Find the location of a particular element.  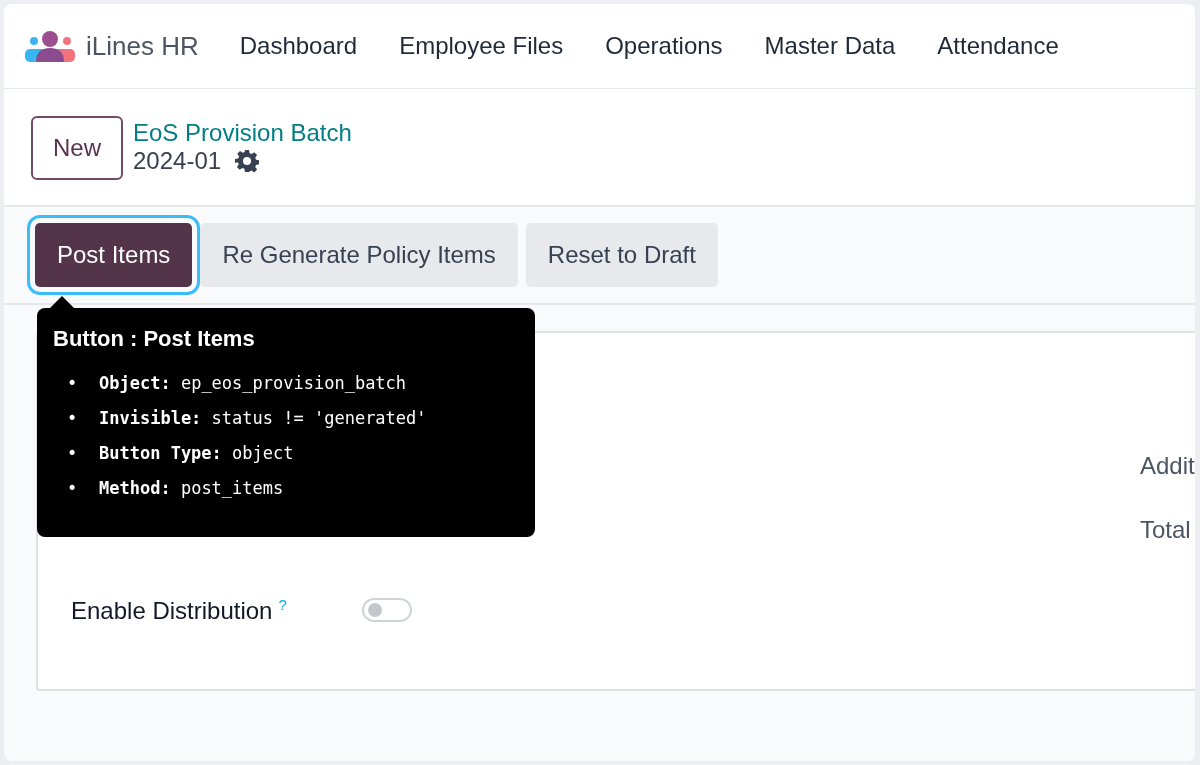

tooltip-title: Button : Post Items is located at coordinates (154, 339).